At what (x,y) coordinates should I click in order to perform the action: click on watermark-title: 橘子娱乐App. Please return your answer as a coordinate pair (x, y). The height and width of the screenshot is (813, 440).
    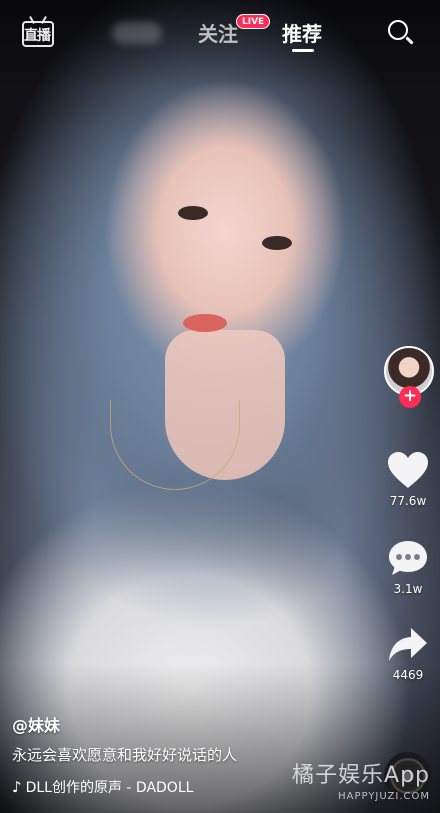
    Looking at the image, I should click on (361, 775).